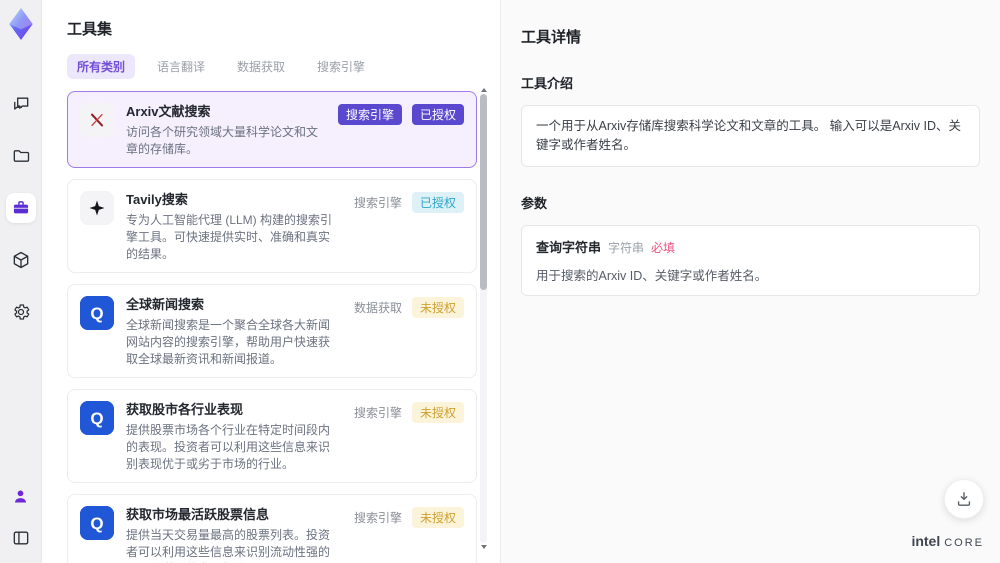 Image resolution: width=1000 pixels, height=563 pixels. I want to click on intel-core-logo: intel CORE, so click(947, 541).